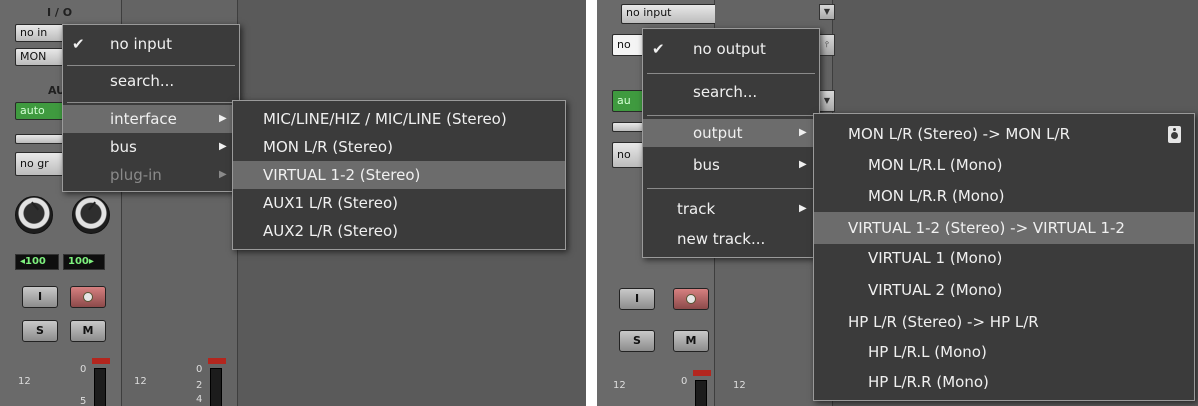 This screenshot has height=406, width=1198. I want to click on io-header: I / O, so click(60, 12).